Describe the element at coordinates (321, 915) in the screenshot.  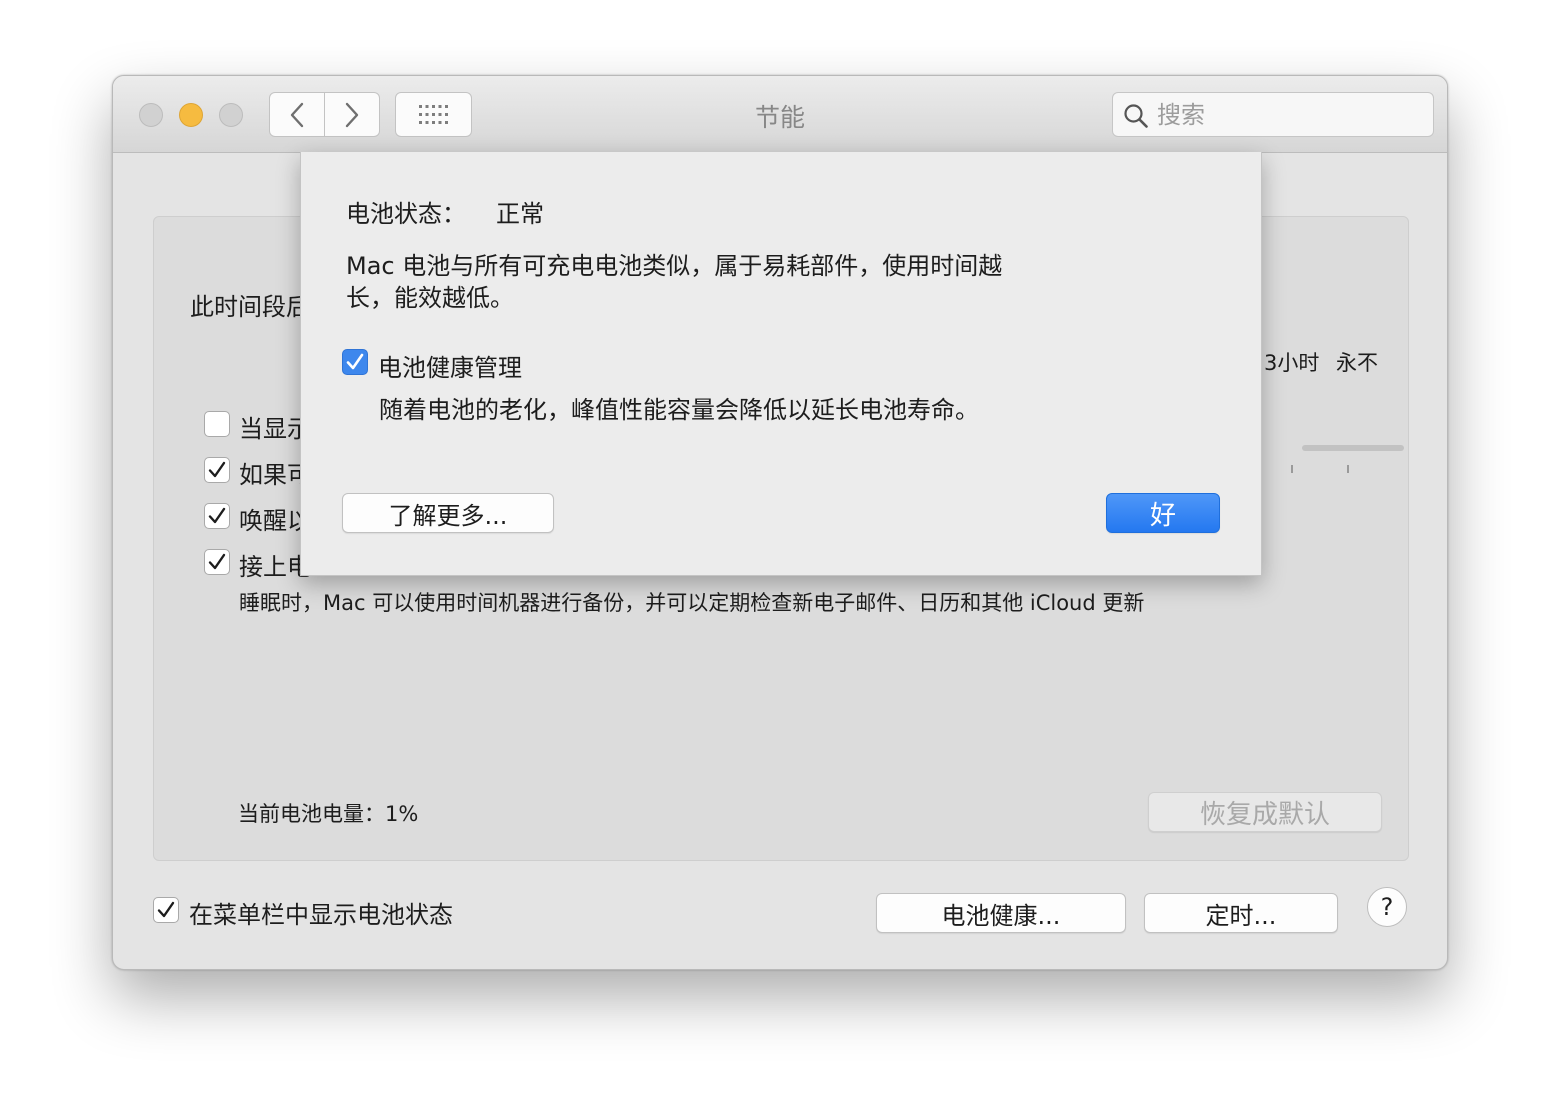
I see `show-battery-status-label: 在菜单栏中显示电池状态` at that location.